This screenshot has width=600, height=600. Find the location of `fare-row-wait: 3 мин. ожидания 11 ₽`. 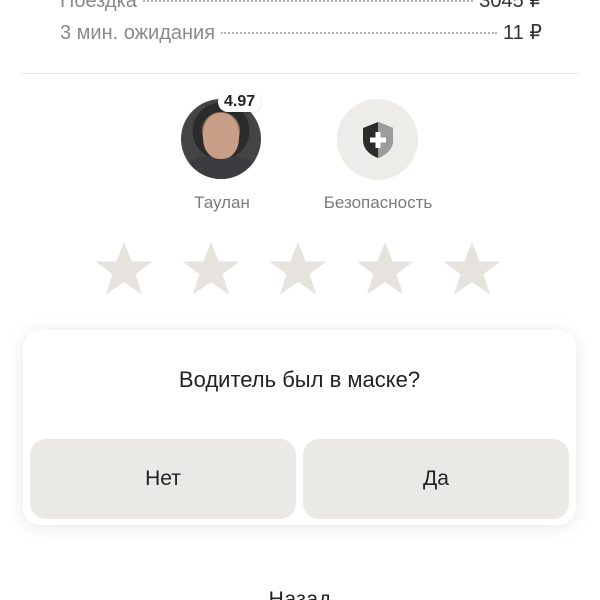

fare-row-wait: 3 мин. ожидания 11 ₽ is located at coordinates (301, 32).